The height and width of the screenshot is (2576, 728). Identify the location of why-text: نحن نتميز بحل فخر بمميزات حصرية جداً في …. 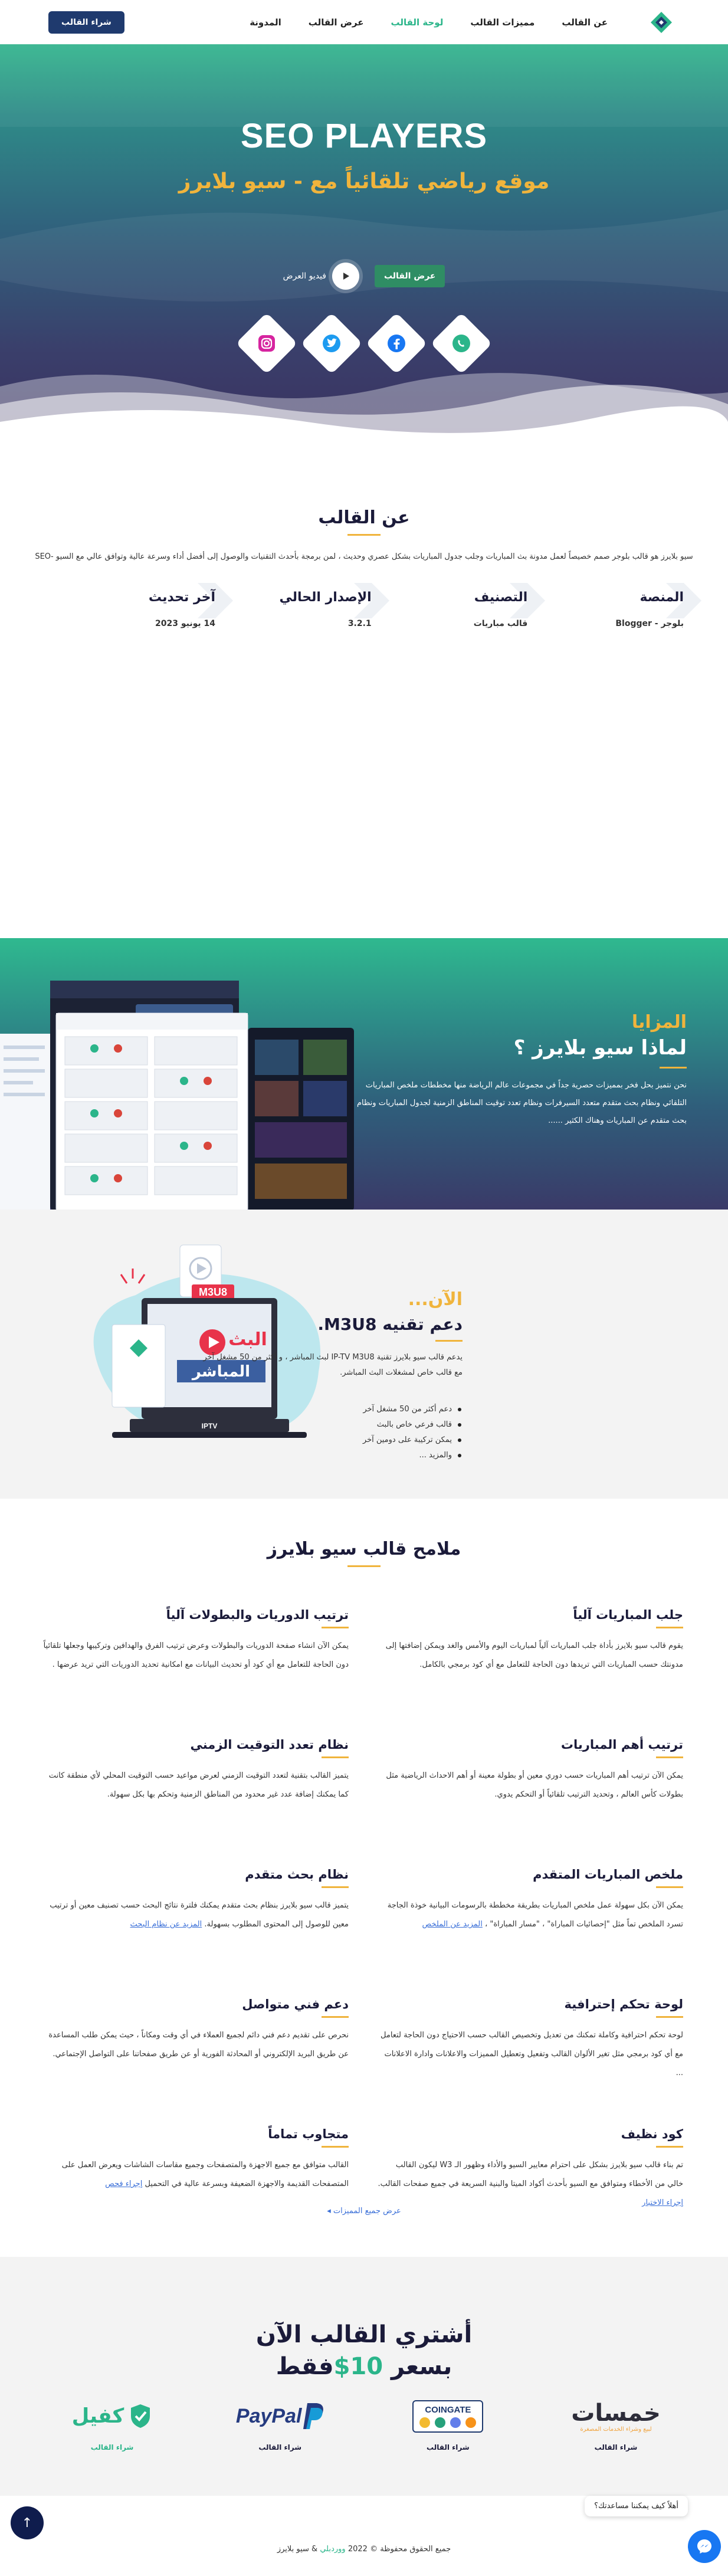
(522, 1103).